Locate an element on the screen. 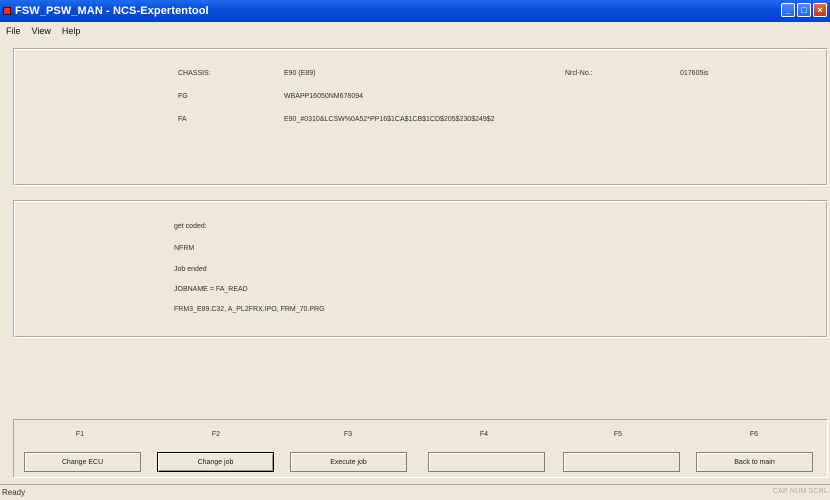  fa-label: FA is located at coordinates (182, 119).